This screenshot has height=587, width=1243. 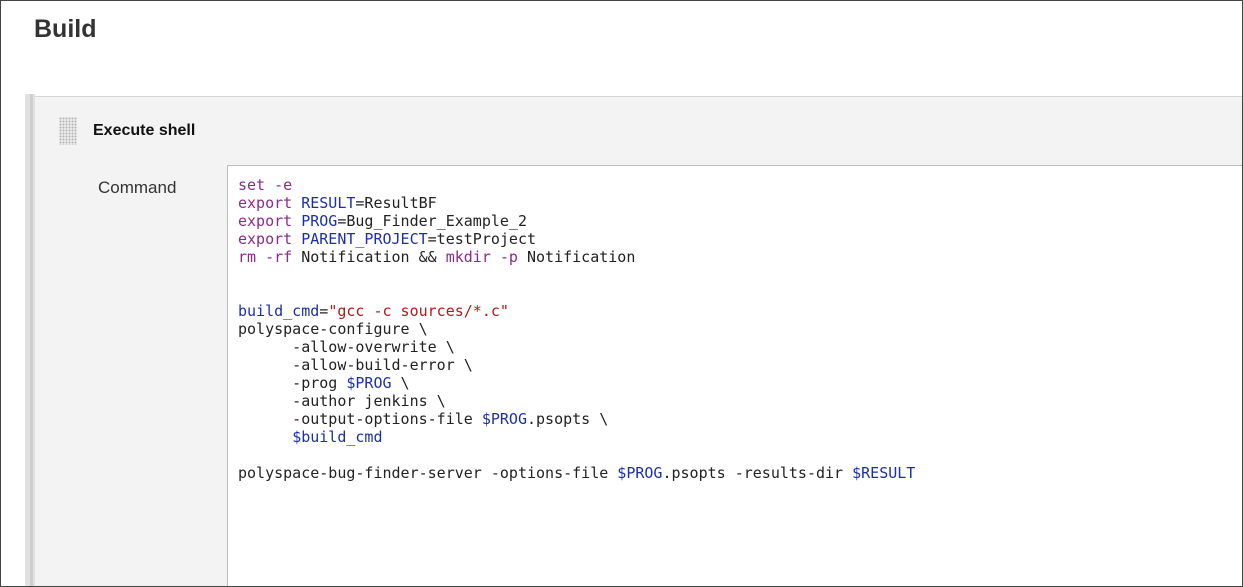 I want to click on code-token: -allow-overwrite \, so click(x=346, y=347).